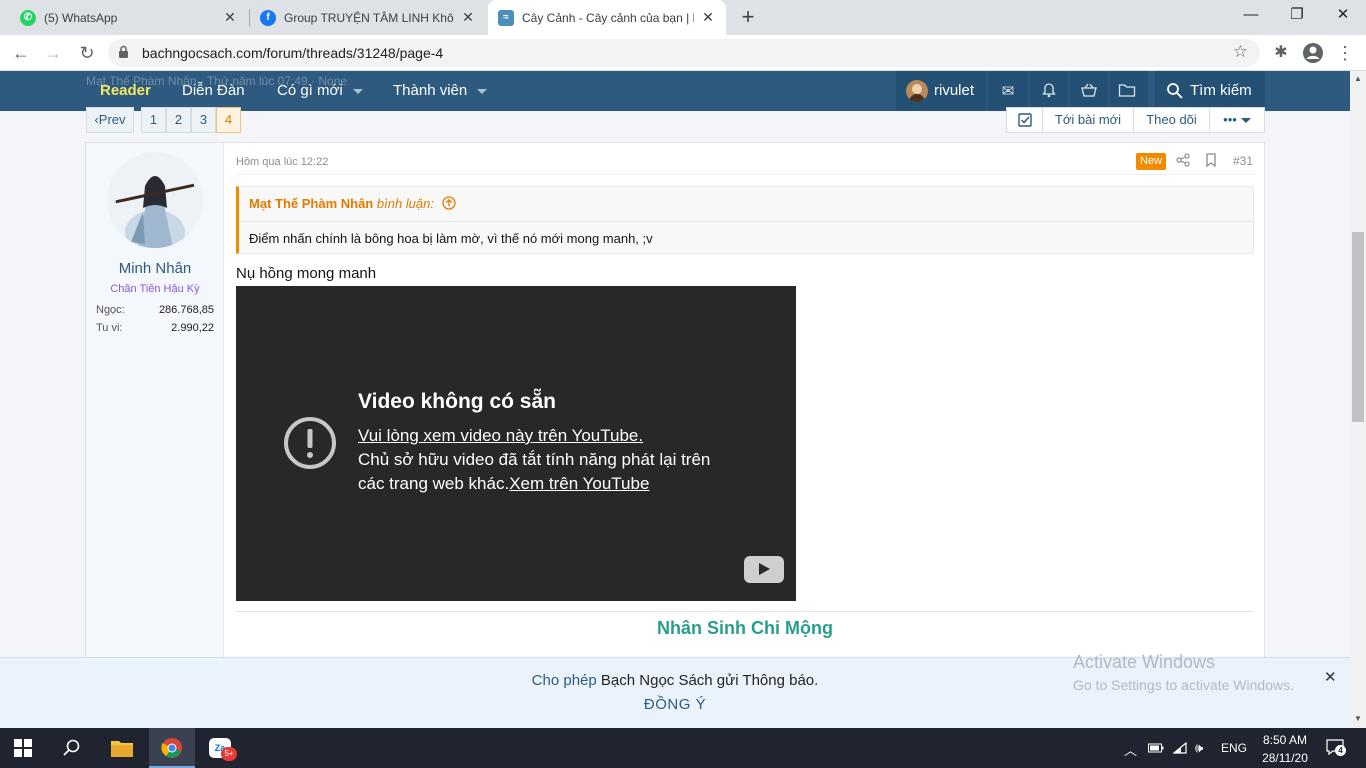 The height and width of the screenshot is (768, 1366). I want to click on activate-windows-title: Activate Windows, so click(1144, 662).